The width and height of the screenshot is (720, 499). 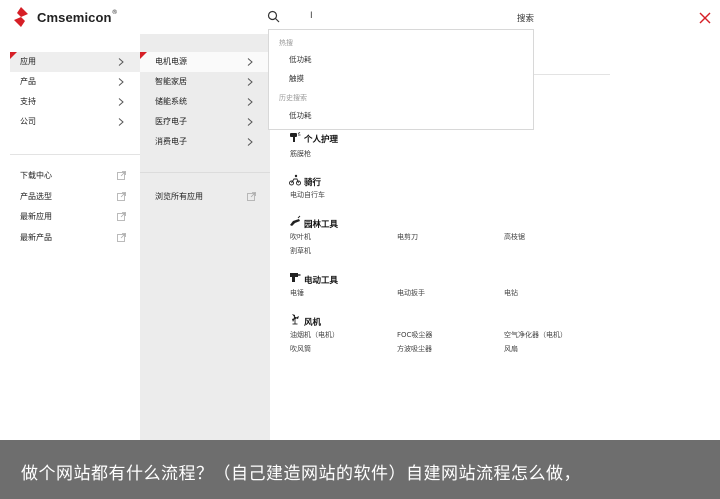 I want to click on search-icon, so click(x=273, y=16).